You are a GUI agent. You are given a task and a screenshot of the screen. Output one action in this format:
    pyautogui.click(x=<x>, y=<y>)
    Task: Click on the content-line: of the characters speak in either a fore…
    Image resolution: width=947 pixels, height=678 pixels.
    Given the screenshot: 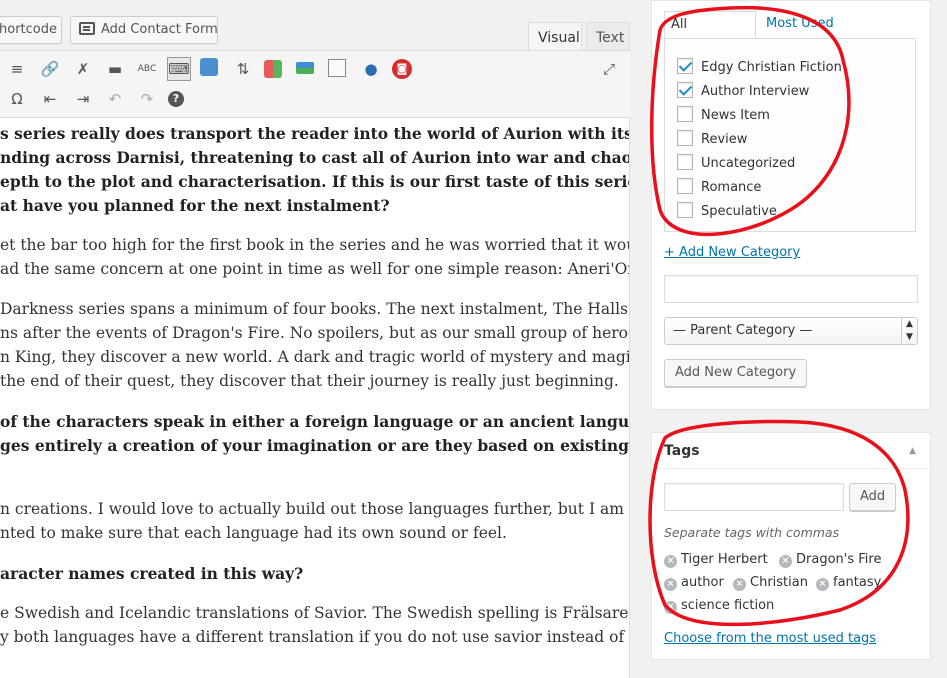 What is the action you would take?
    pyautogui.click(x=315, y=421)
    